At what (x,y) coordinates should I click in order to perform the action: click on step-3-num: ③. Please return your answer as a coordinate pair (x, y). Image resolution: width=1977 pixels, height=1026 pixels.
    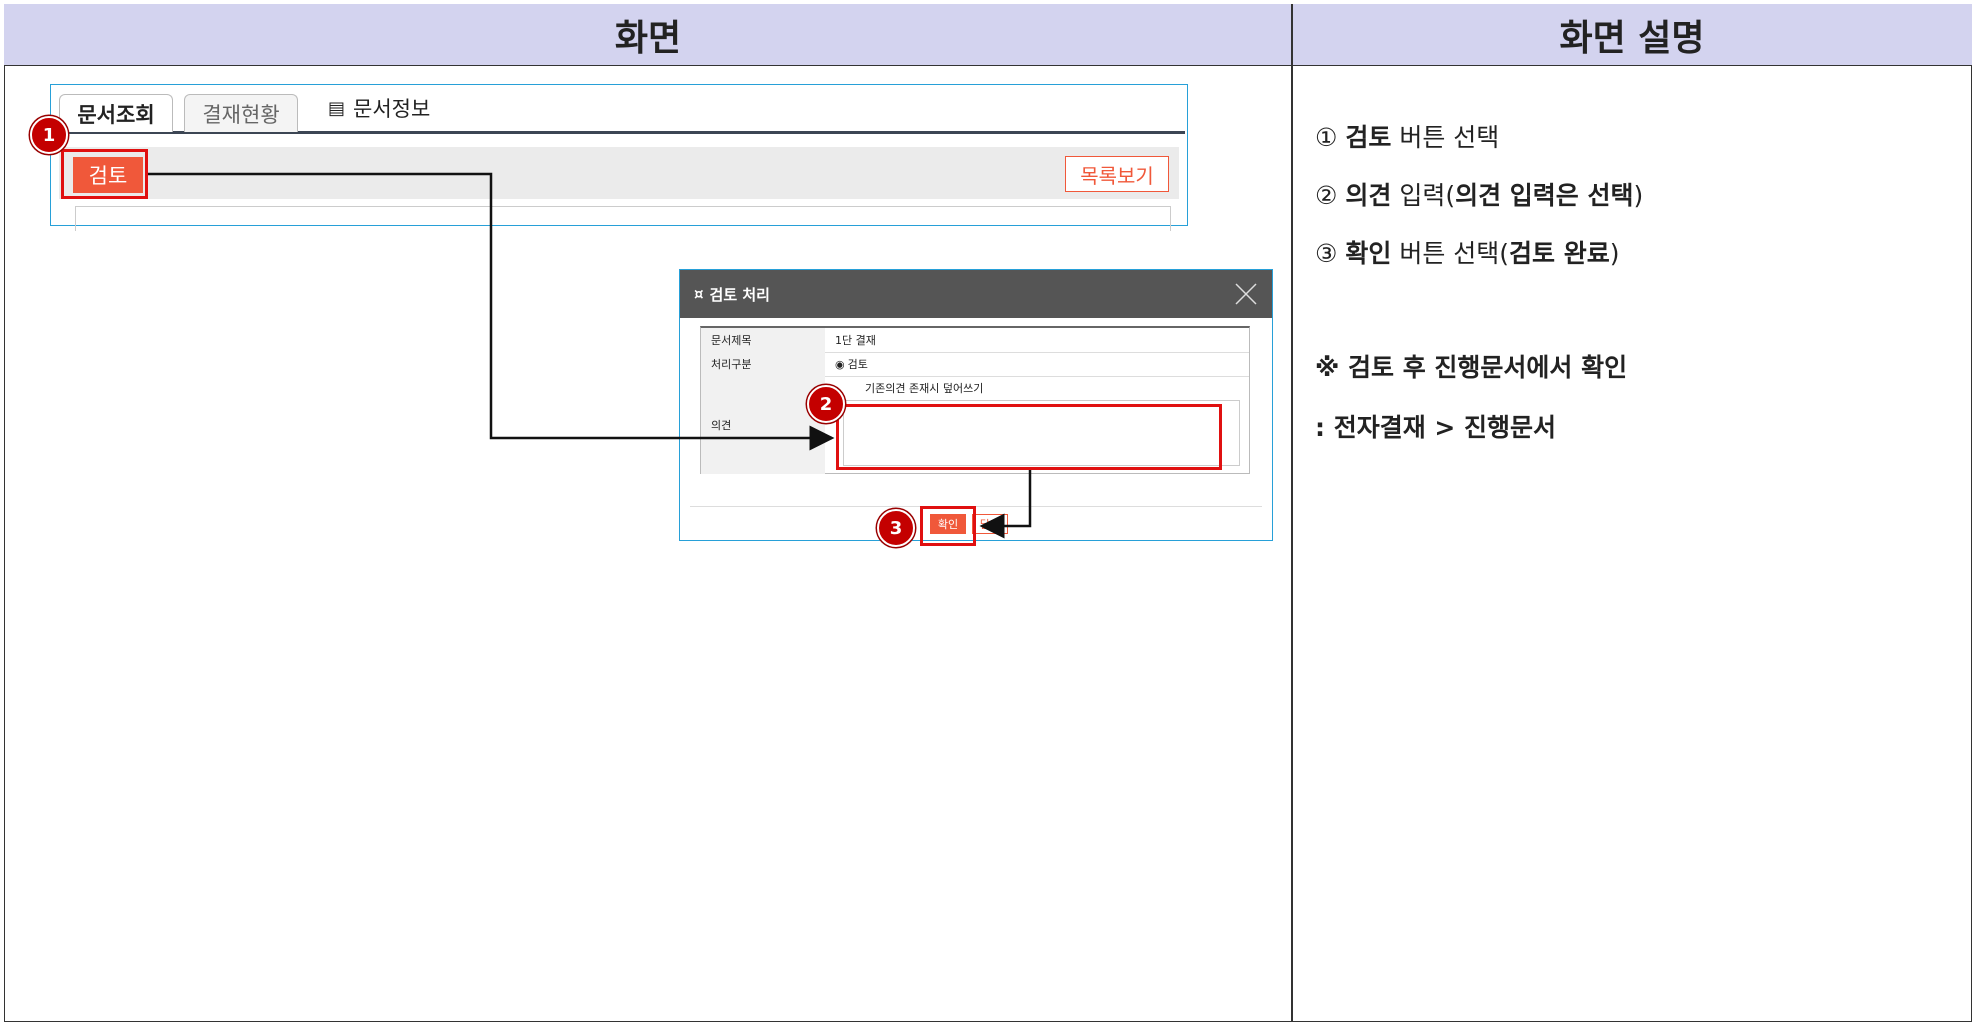
    Looking at the image, I should click on (1326, 253).